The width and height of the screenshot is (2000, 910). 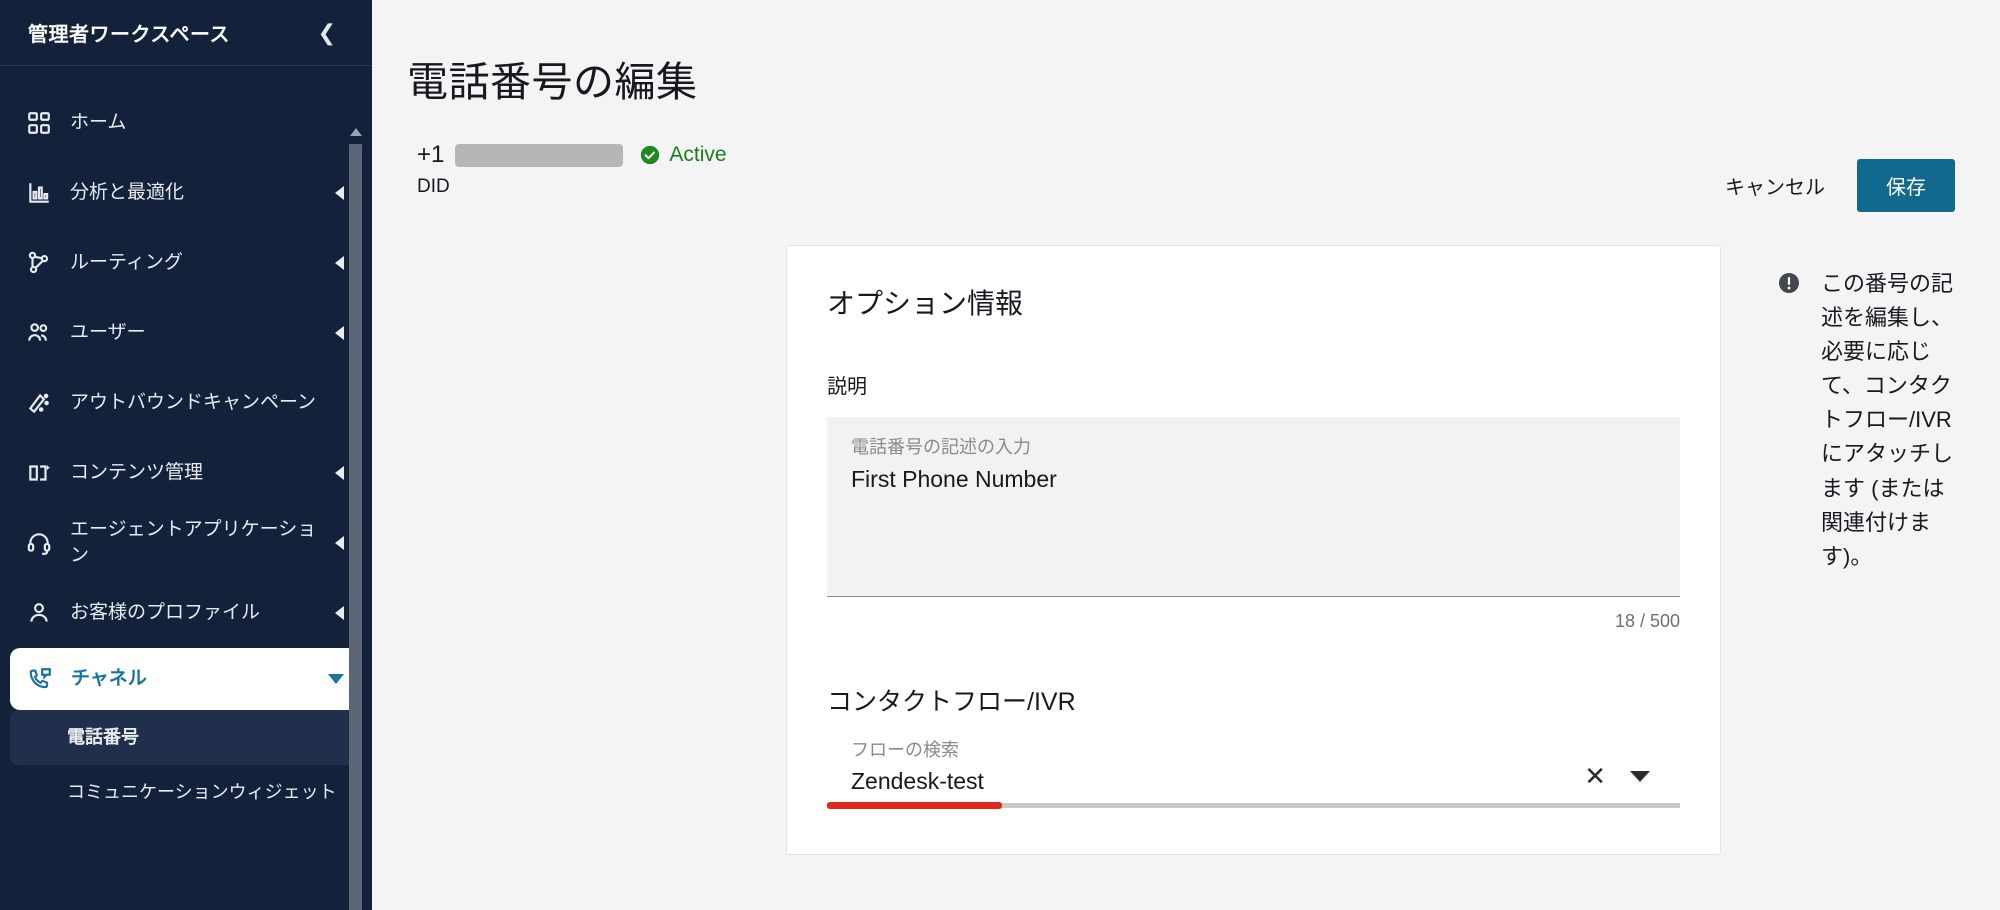 I want to click on description-label: 説明, so click(x=847, y=387).